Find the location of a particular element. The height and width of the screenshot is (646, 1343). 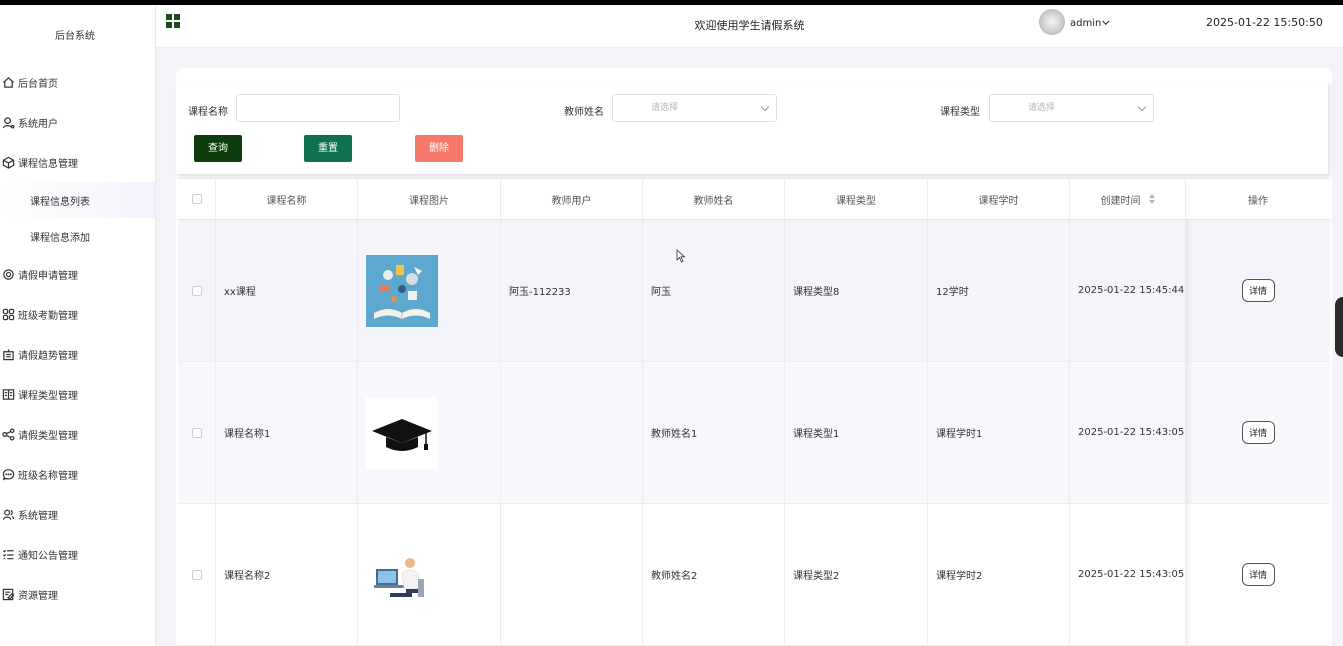

teacher-name-label: 教师姓名 is located at coordinates (584, 112).